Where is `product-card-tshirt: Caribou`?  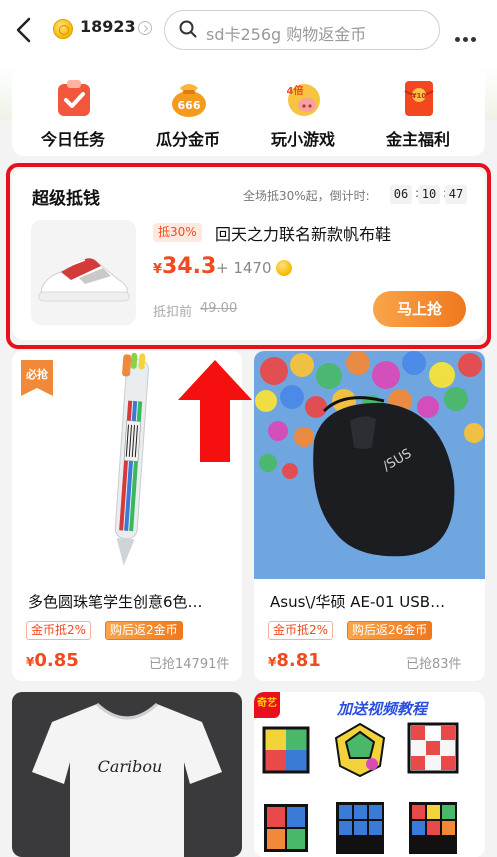 product-card-tshirt: Caribou is located at coordinates (127, 774).